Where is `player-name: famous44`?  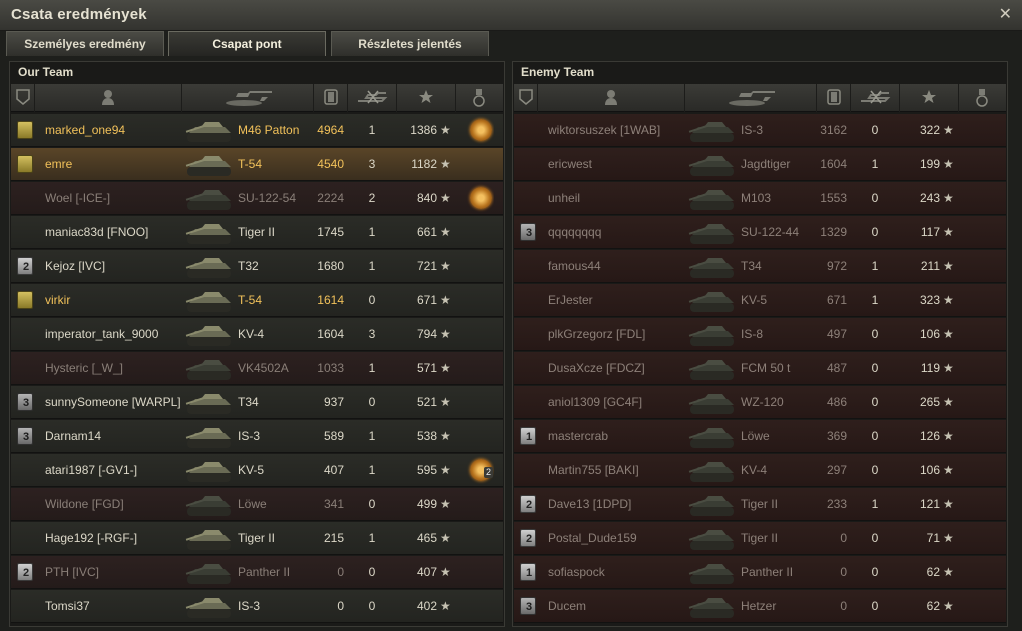 player-name: famous44 is located at coordinates (623, 266).